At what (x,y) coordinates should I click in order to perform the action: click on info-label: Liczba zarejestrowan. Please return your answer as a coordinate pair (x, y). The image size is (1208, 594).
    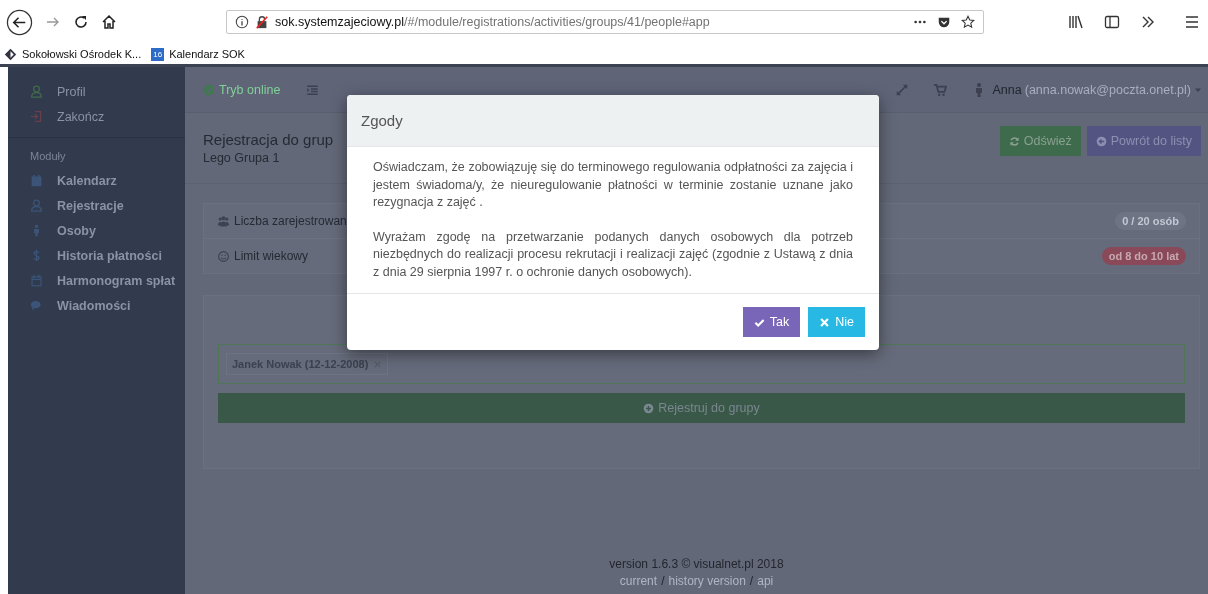
    Looking at the image, I should click on (290, 221).